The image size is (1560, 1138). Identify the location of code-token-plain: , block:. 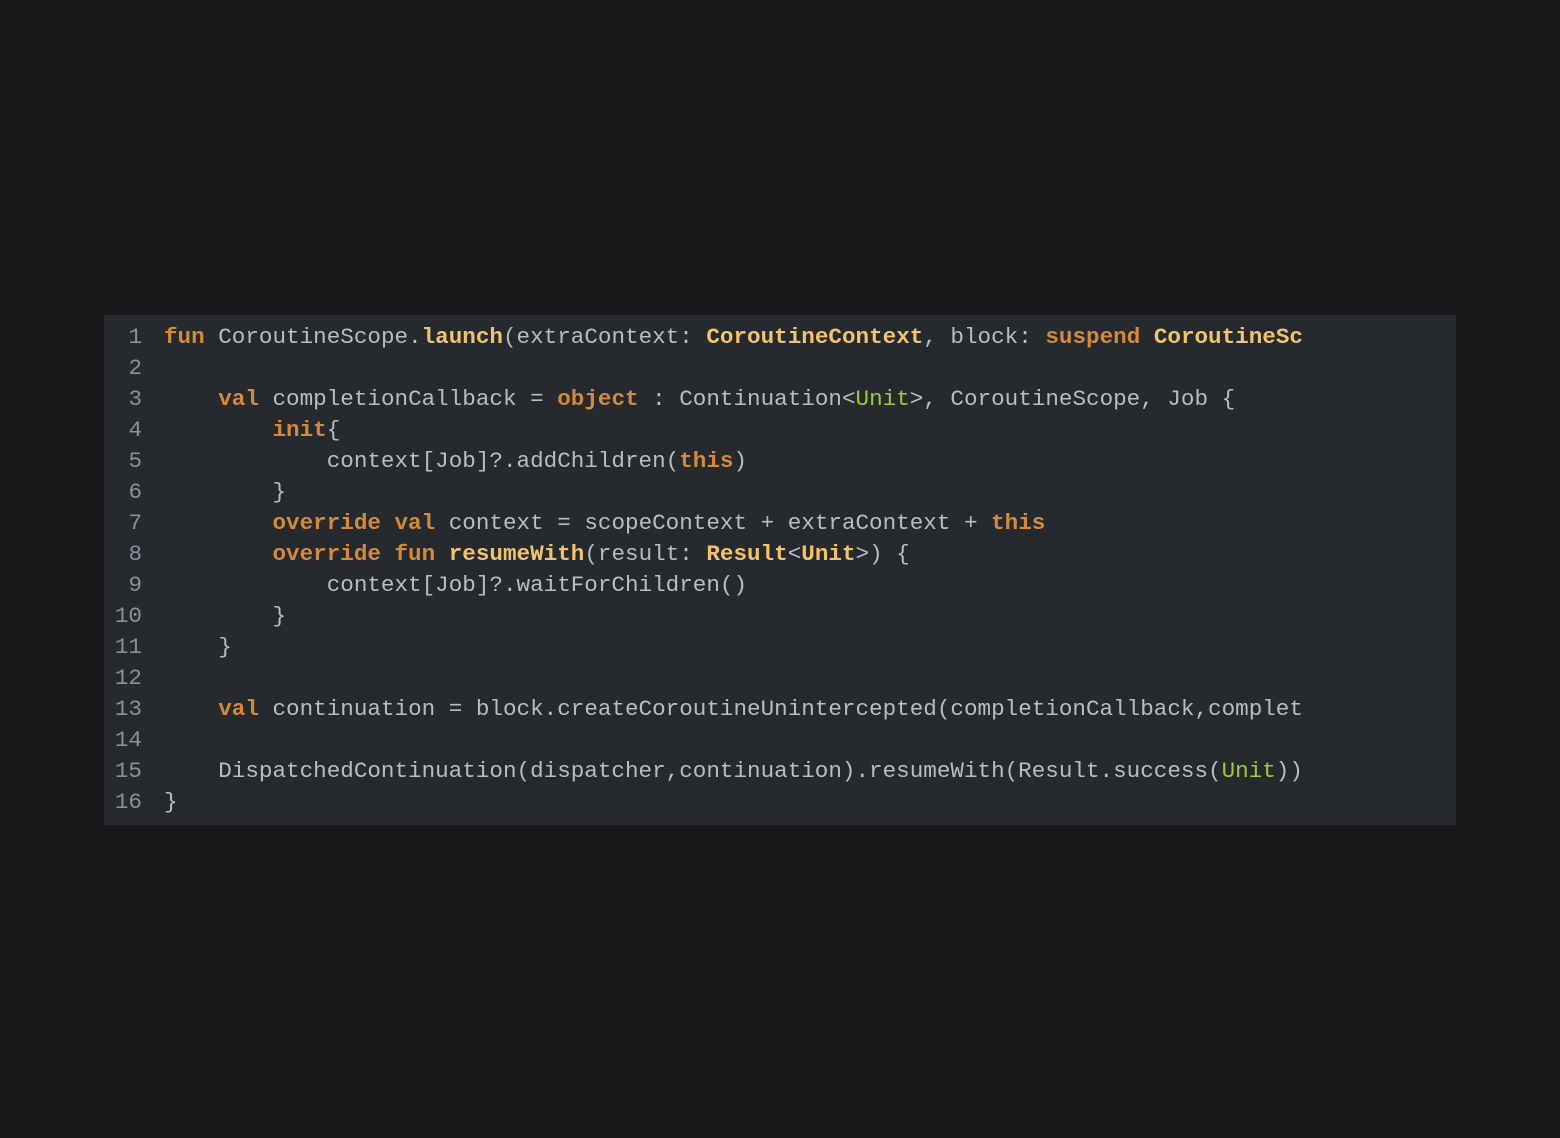
(984, 337).